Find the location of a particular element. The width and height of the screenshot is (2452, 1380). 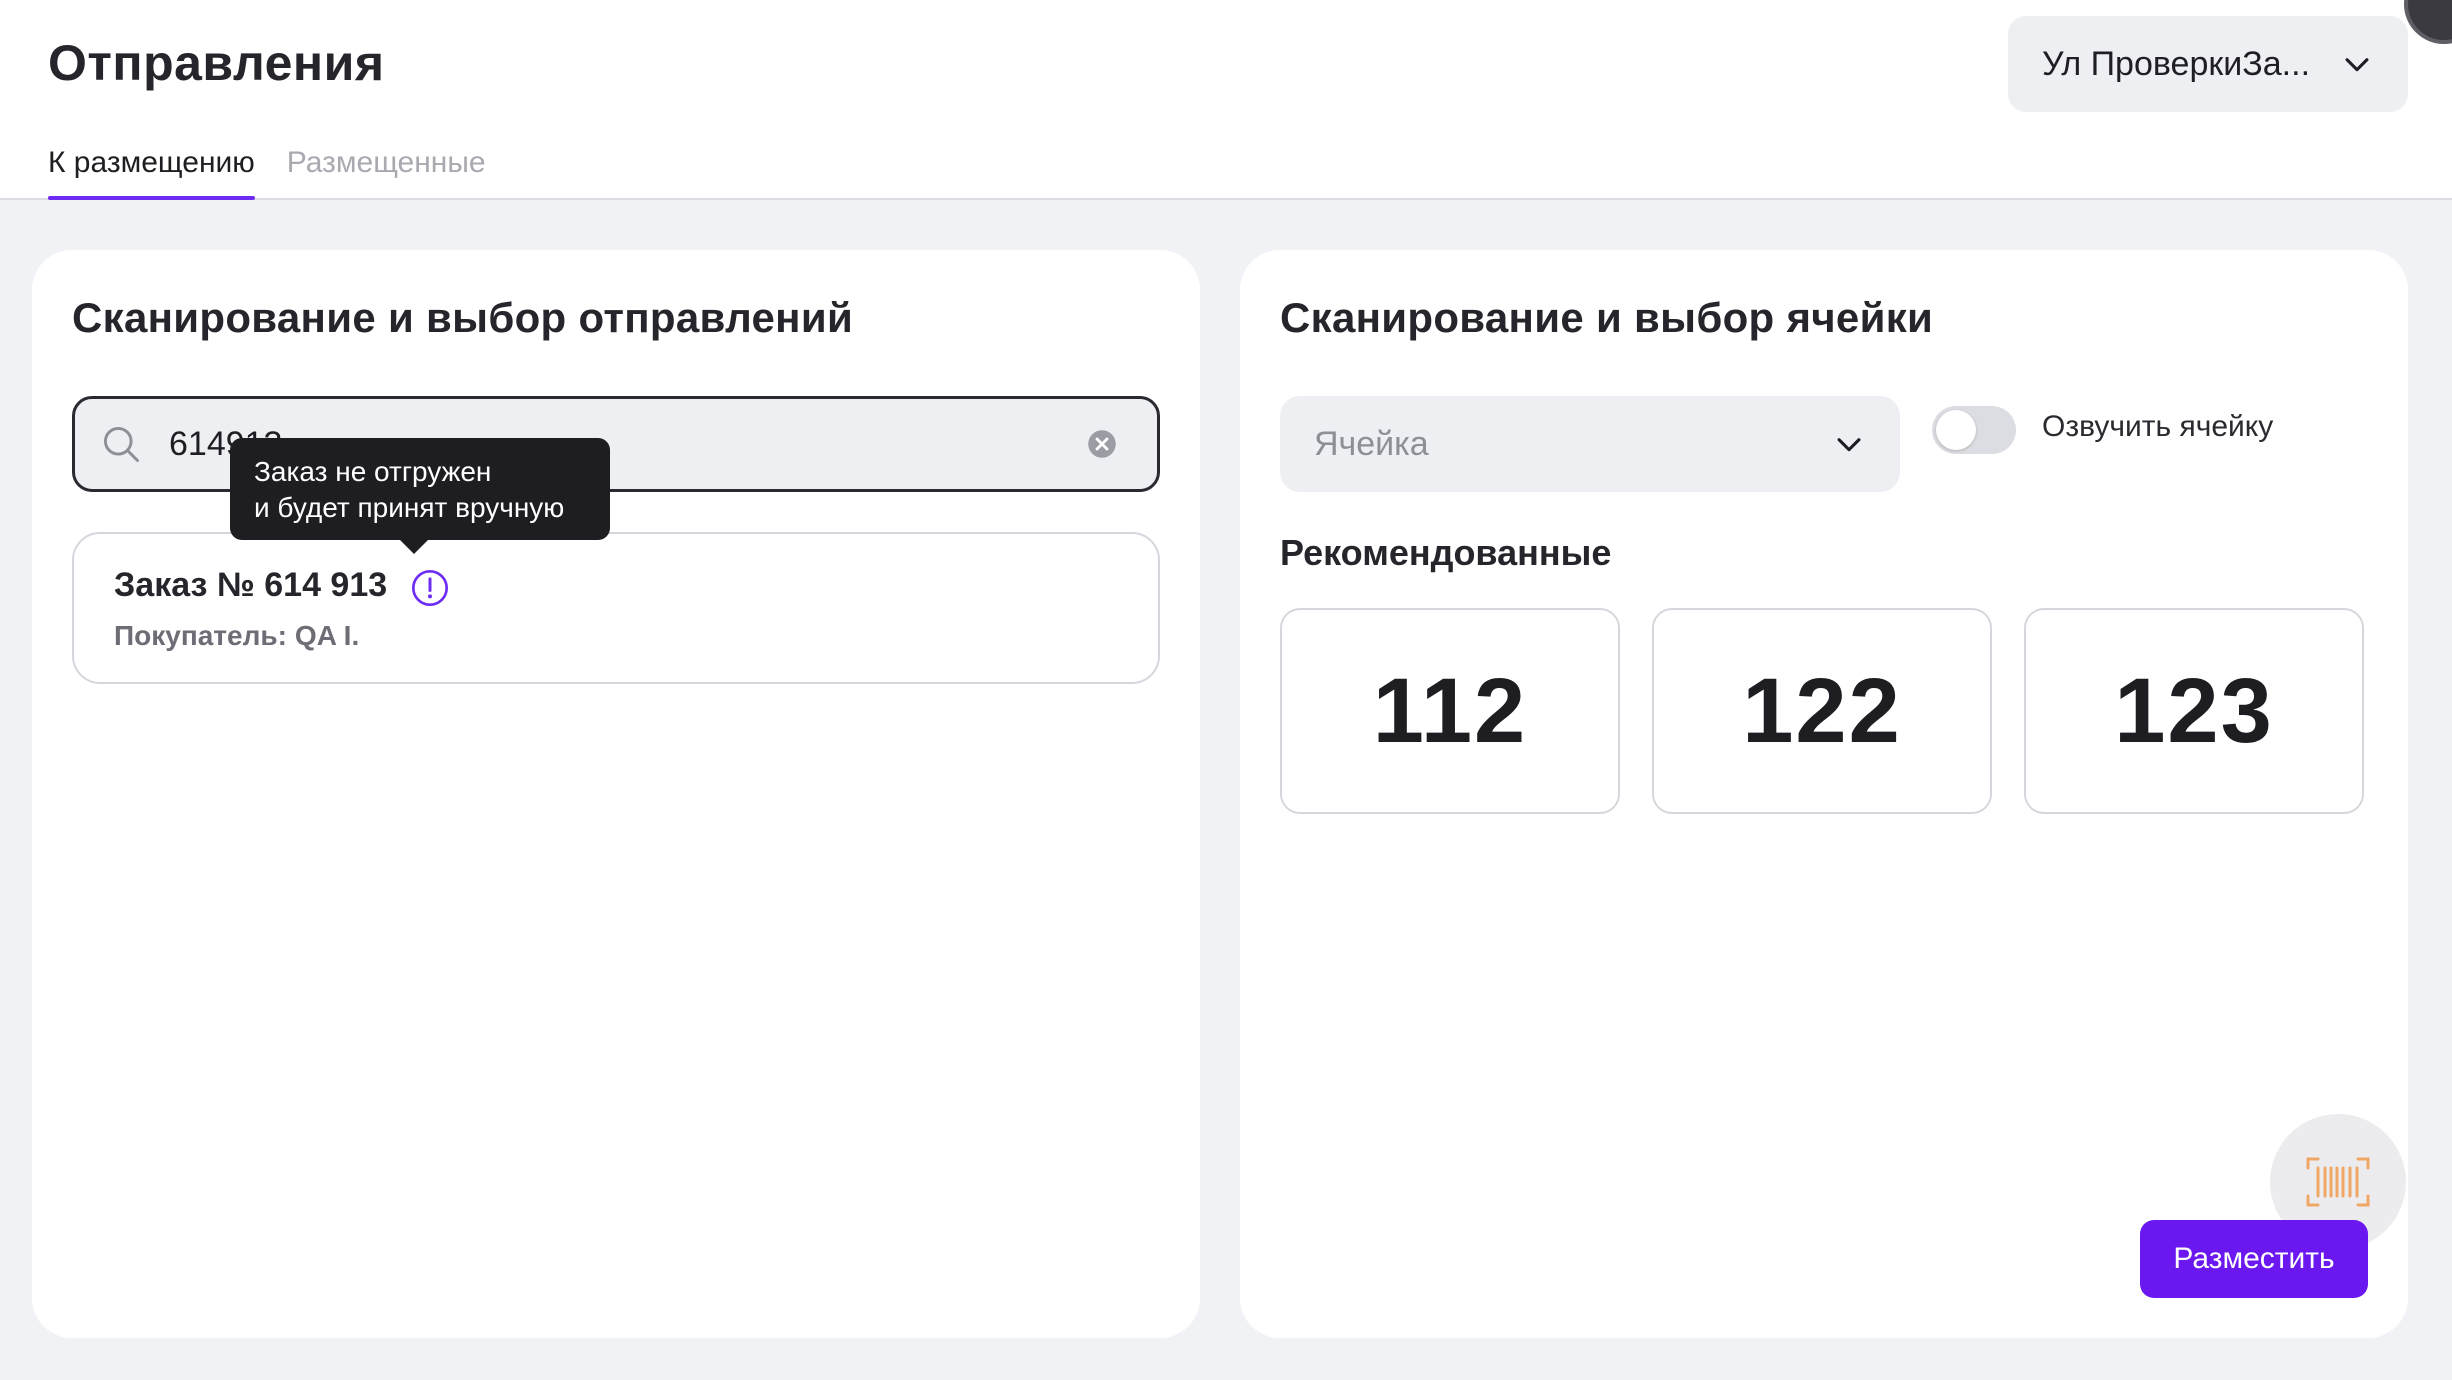

order-status-tooltip: Заказ не отгружен и будет принят вручную is located at coordinates (420, 496).